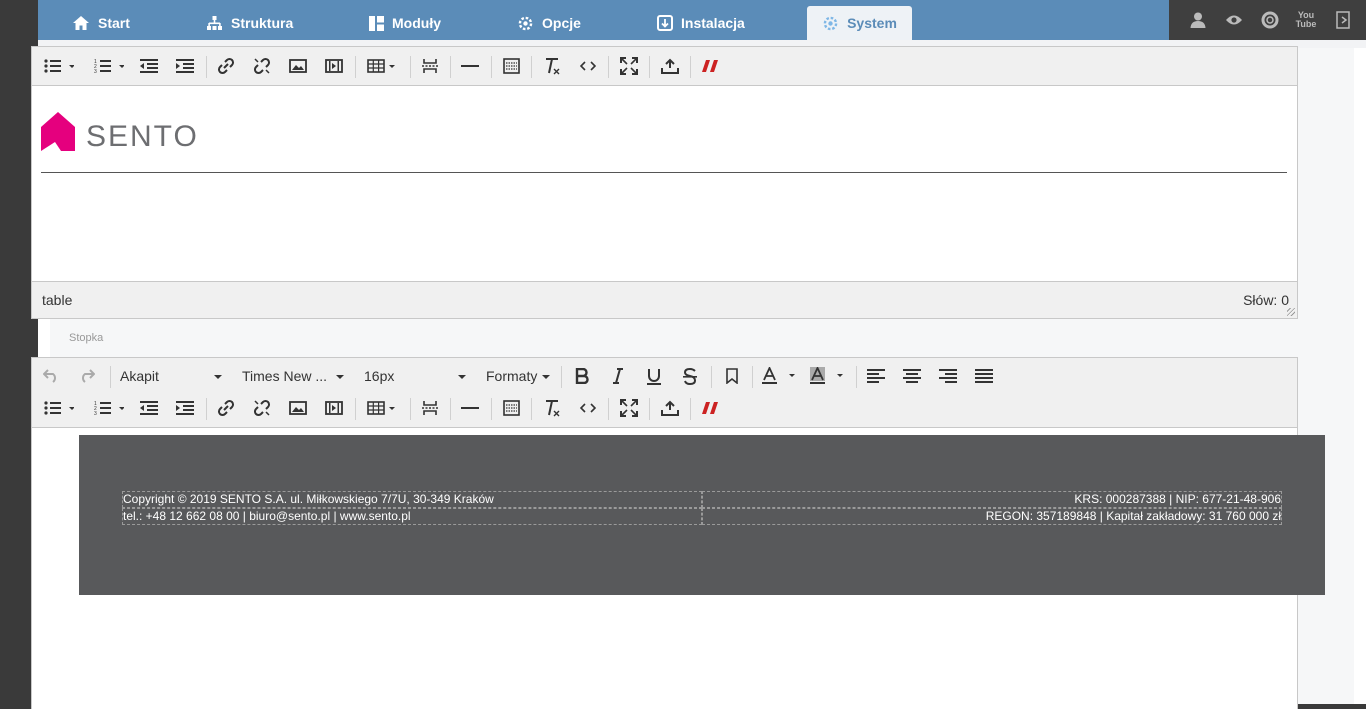 This screenshot has width=1366, height=709. I want to click on eye-icon, so click(1234, 20).